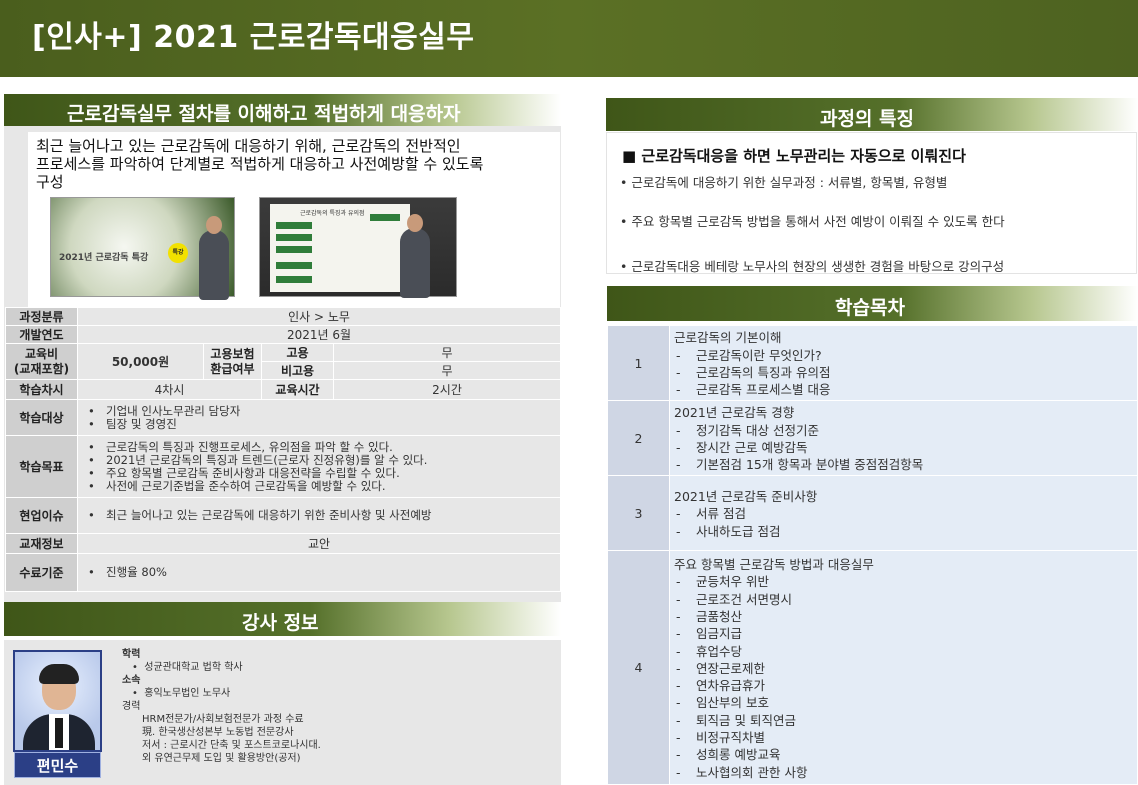 This screenshot has width=1138, height=785. I want to click on special-lecture-badge: 특강, so click(178, 253).